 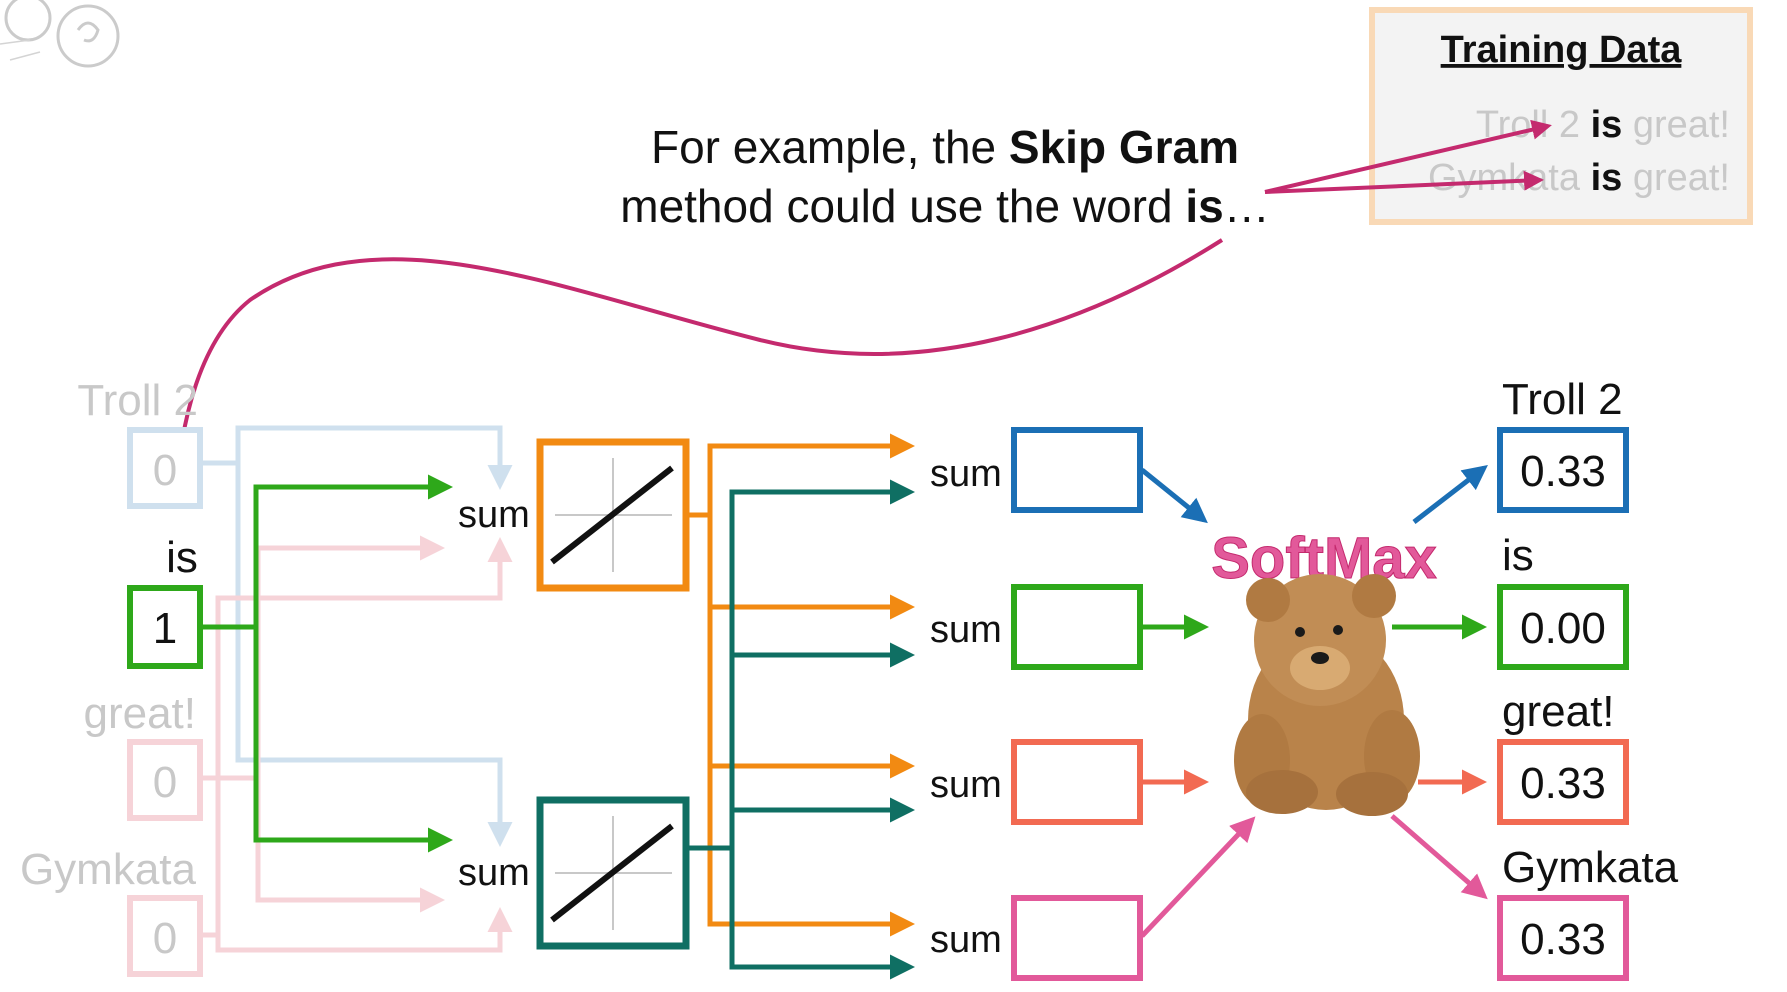 I want to click on output-sums: sum sum sum sum, so click(x=1036, y=704).